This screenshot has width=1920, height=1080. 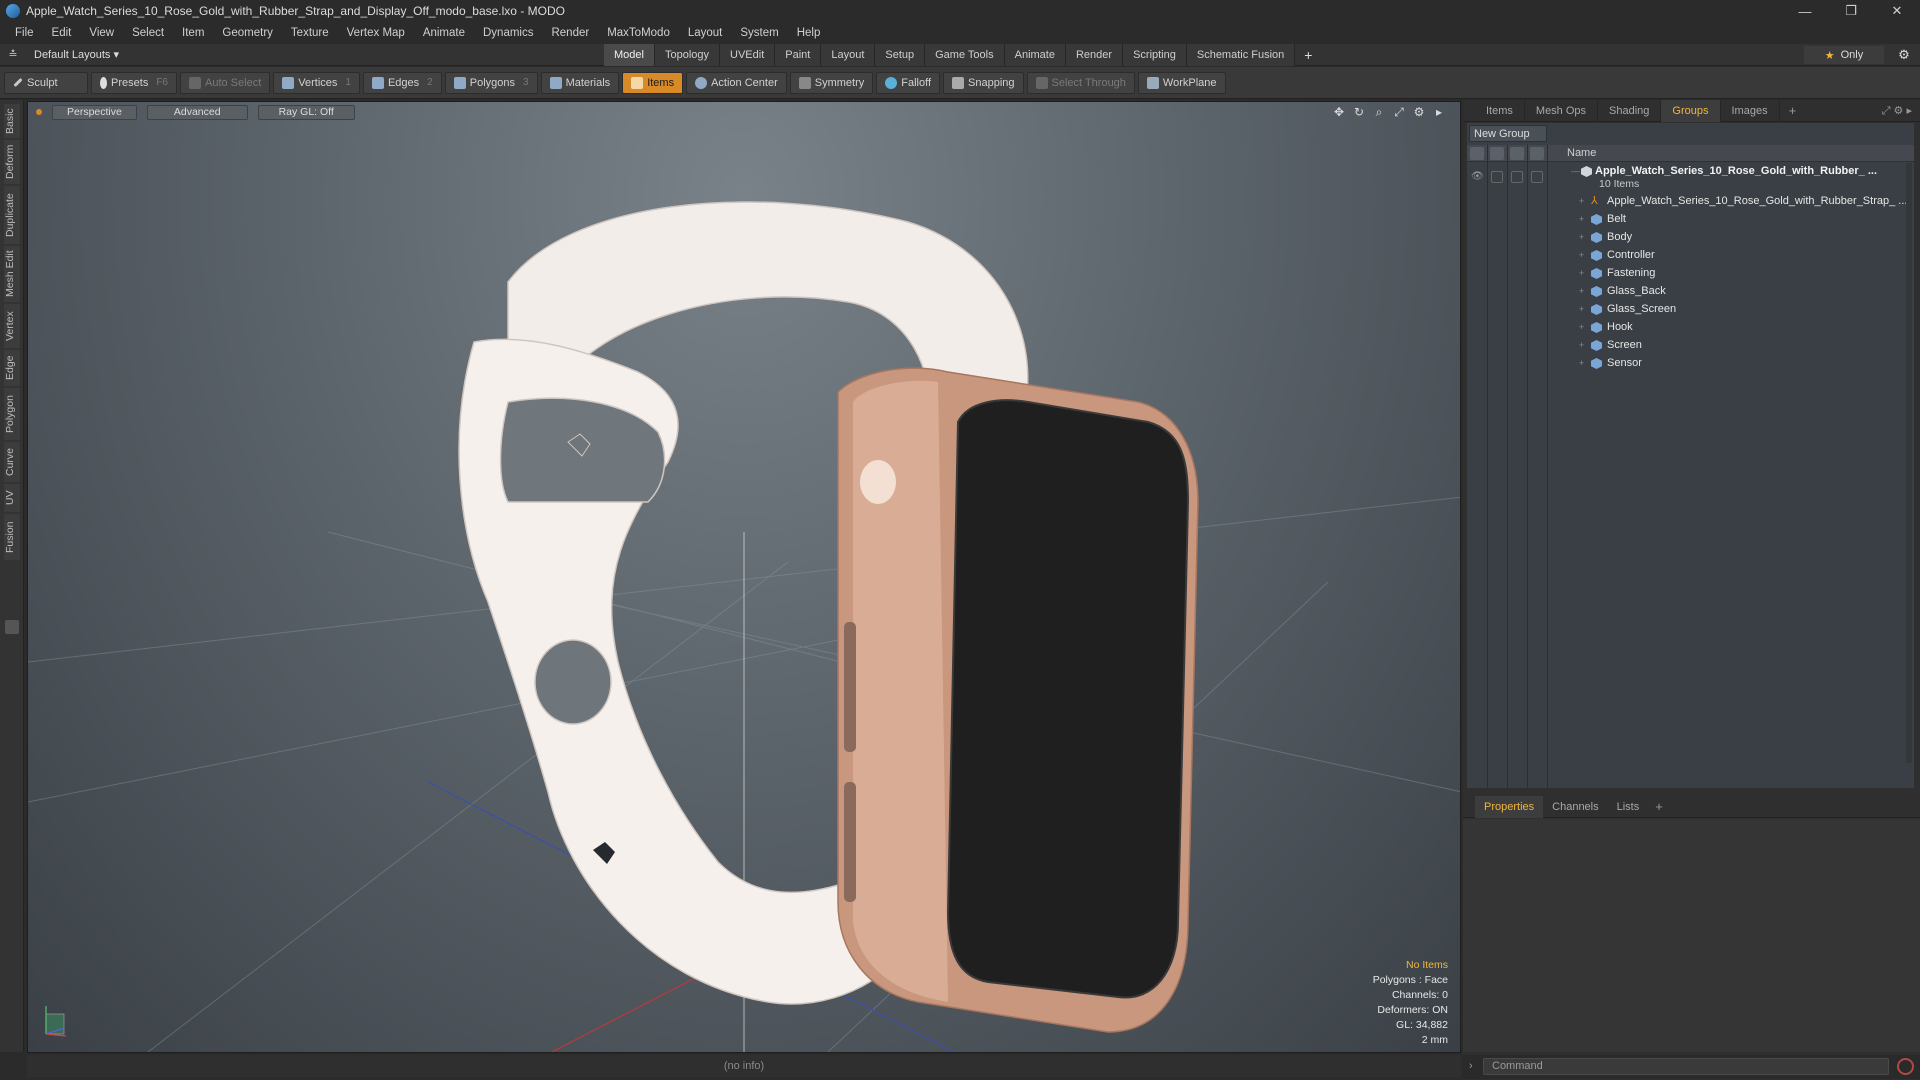 What do you see at coordinates (1575, 171) in the screenshot?
I see `collapse-arrow-icon: —` at bounding box center [1575, 171].